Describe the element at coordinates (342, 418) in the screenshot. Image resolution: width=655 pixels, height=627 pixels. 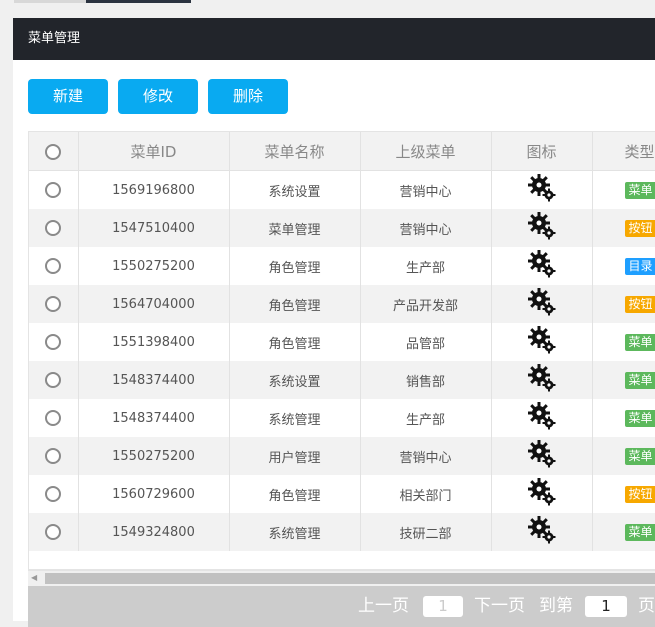
I see `table-row: 1548374400系统管理生产部菜单` at that location.